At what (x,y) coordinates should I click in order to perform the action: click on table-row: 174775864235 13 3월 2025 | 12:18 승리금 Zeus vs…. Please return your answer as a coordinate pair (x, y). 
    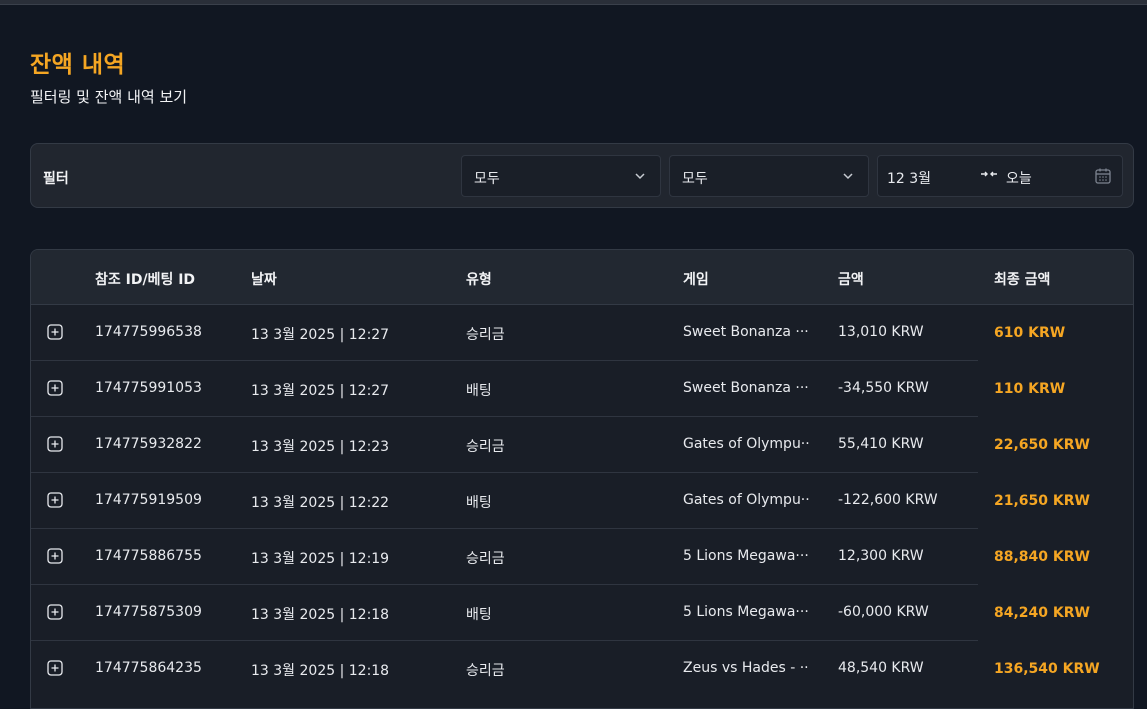
    Looking at the image, I should click on (582, 669).